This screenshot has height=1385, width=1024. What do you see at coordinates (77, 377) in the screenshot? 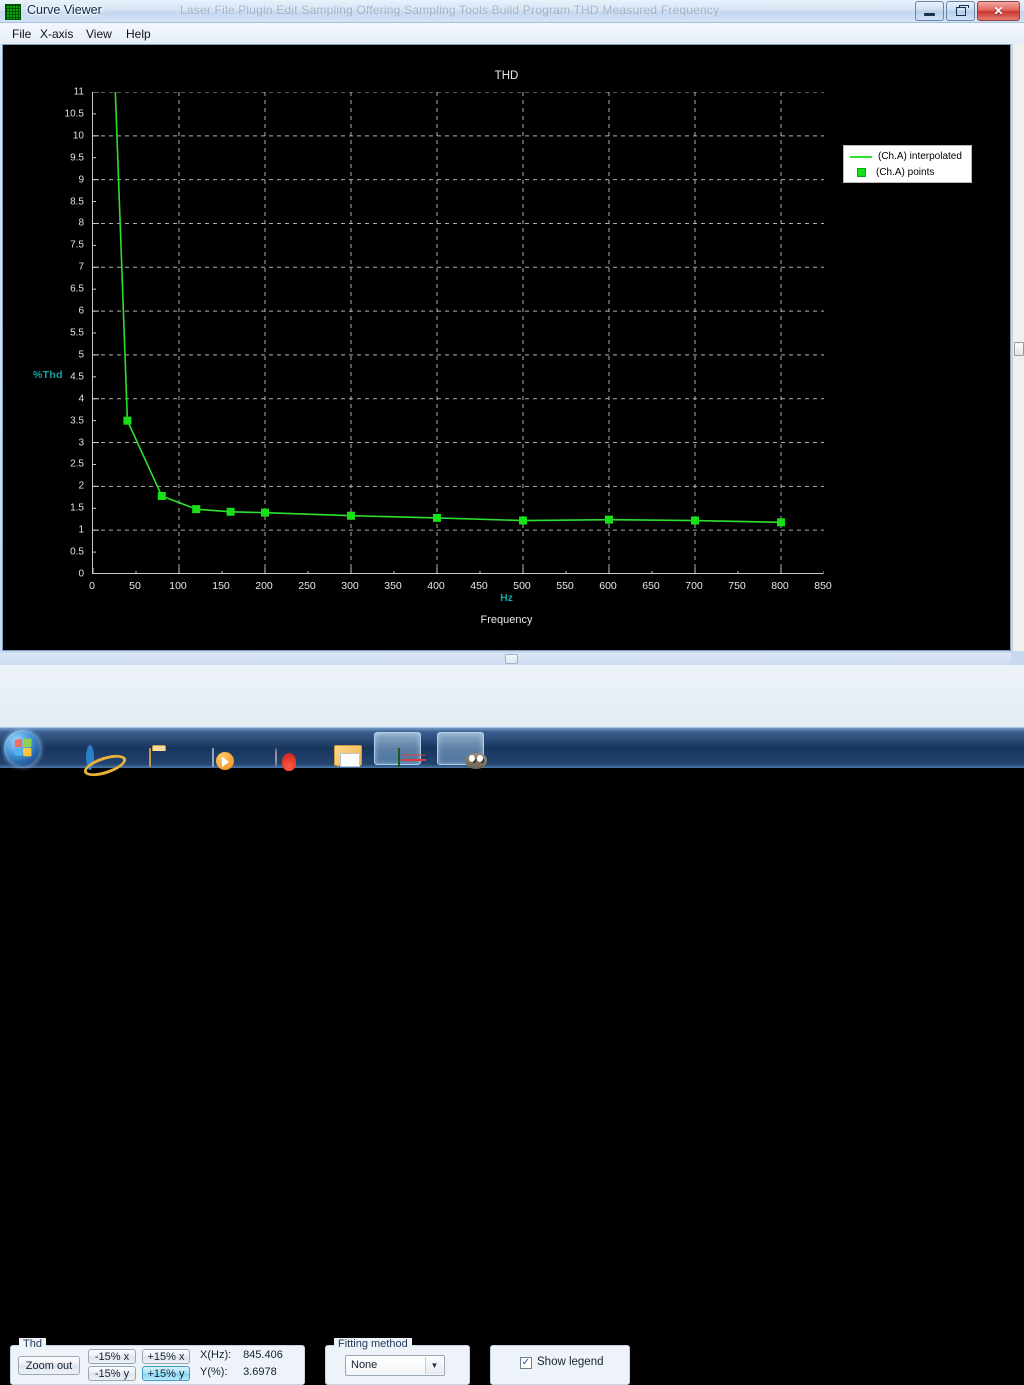
I see `y-tick-4.5: 4.5` at bounding box center [77, 377].